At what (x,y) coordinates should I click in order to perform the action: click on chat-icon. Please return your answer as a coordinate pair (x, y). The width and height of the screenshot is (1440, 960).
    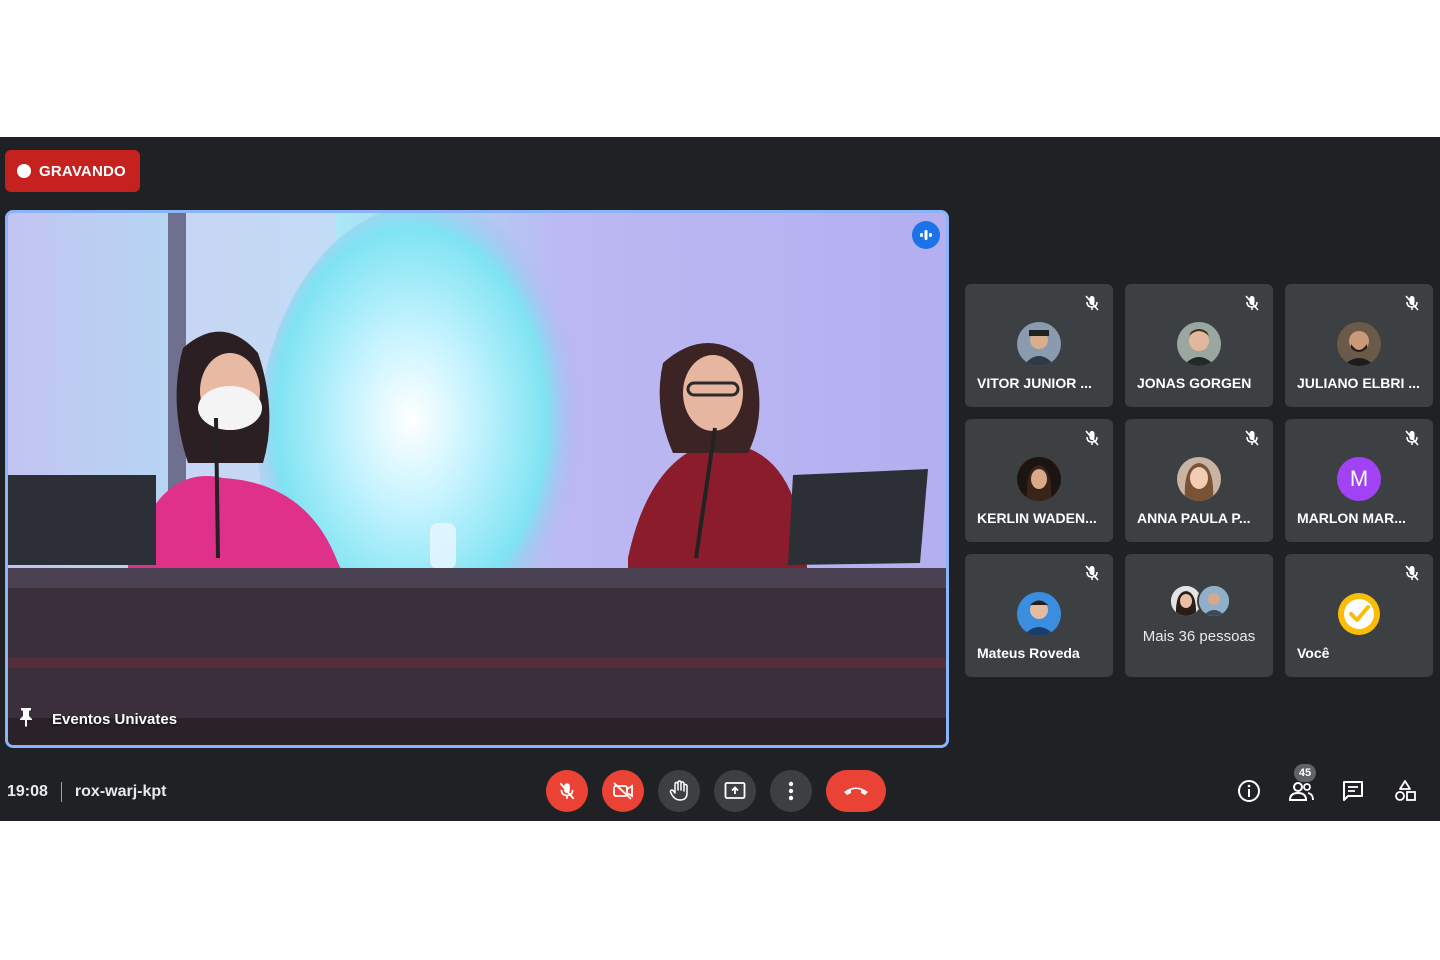
    Looking at the image, I should click on (1353, 791).